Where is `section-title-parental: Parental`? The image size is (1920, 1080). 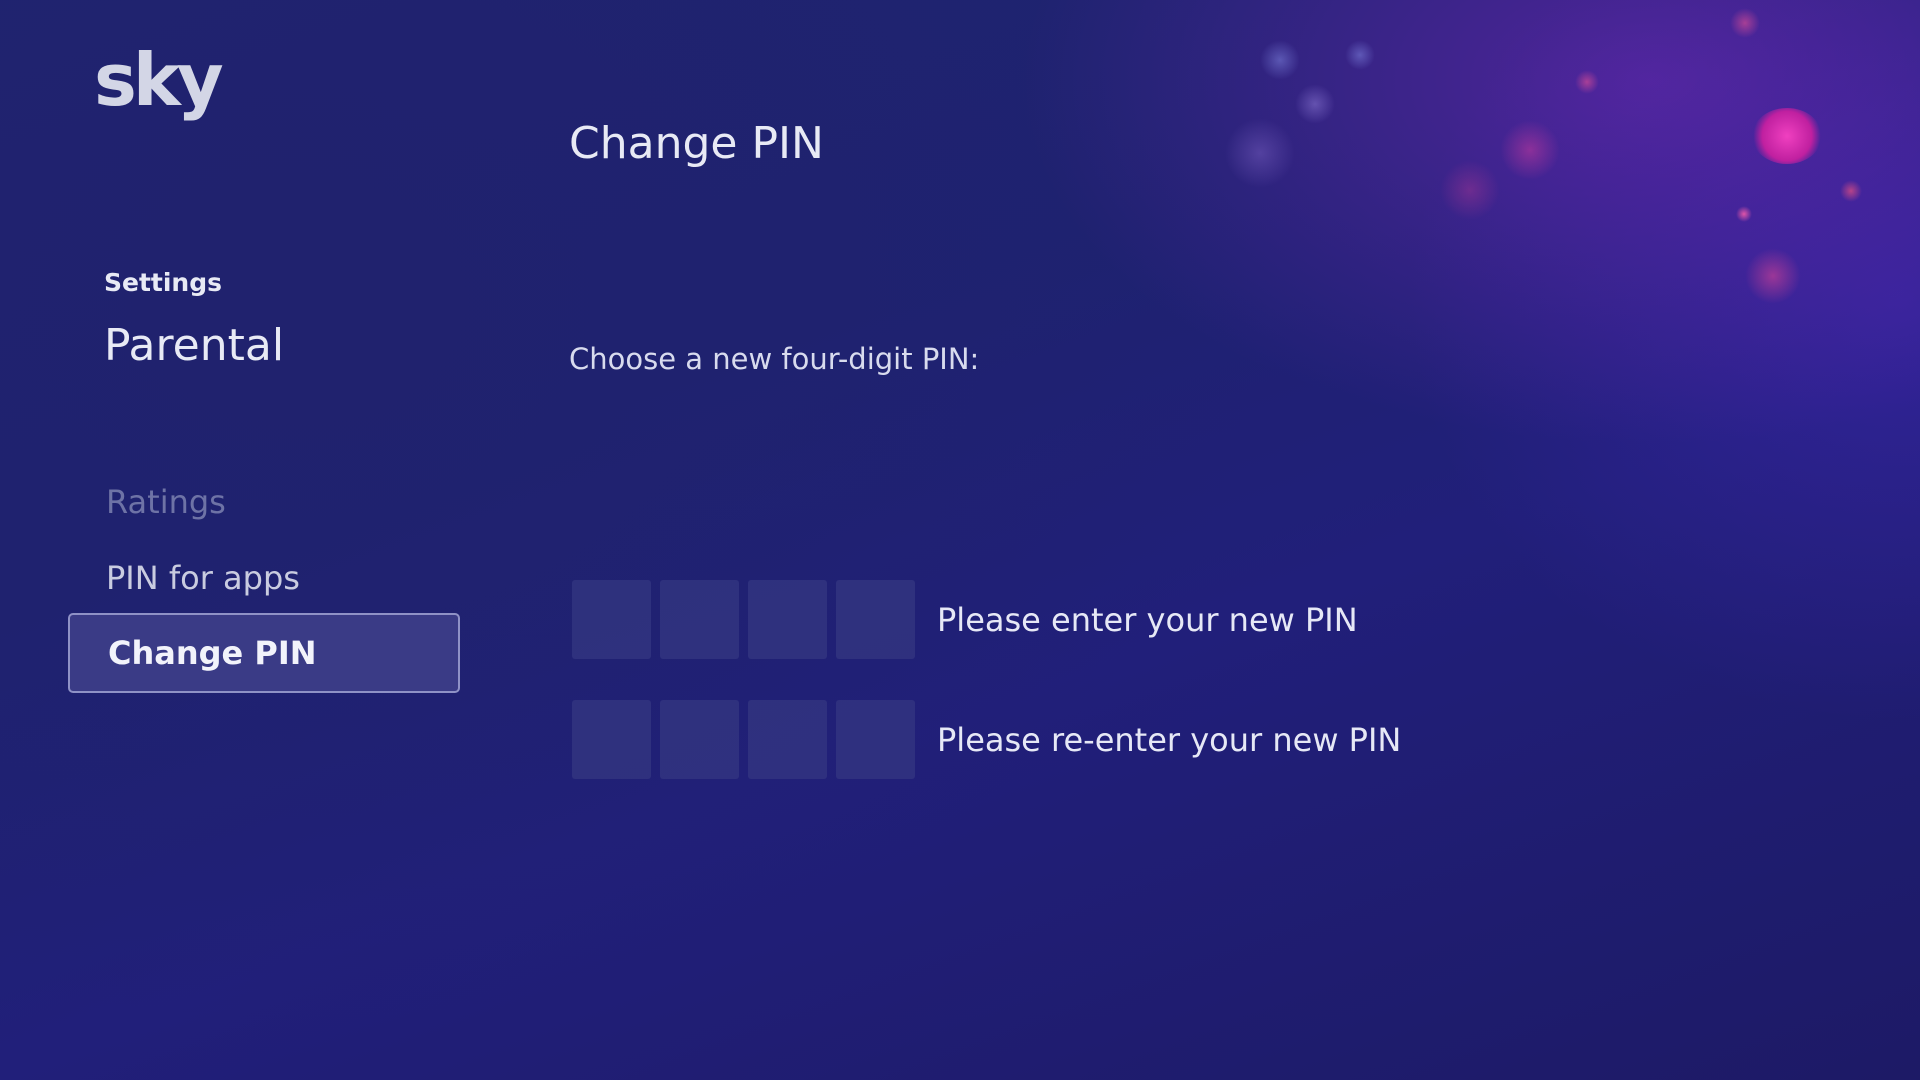
section-title-parental: Parental is located at coordinates (194, 345).